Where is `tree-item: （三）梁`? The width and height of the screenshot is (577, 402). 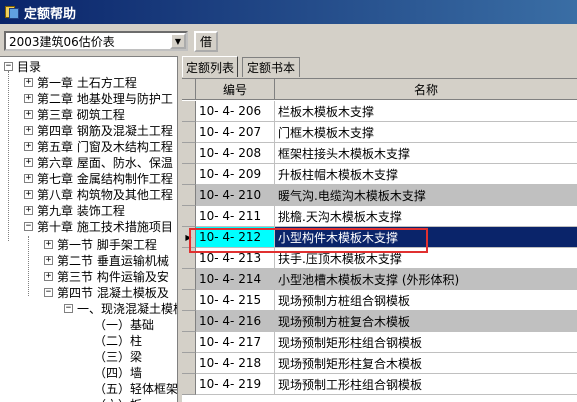 tree-item: （三）梁 is located at coordinates (118, 356).